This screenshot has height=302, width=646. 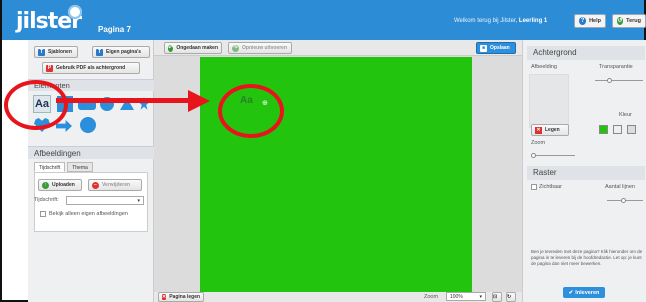 What do you see at coordinates (124, 52) in the screenshot?
I see `eigen-paginas-label: Eigen pagina's` at bounding box center [124, 52].